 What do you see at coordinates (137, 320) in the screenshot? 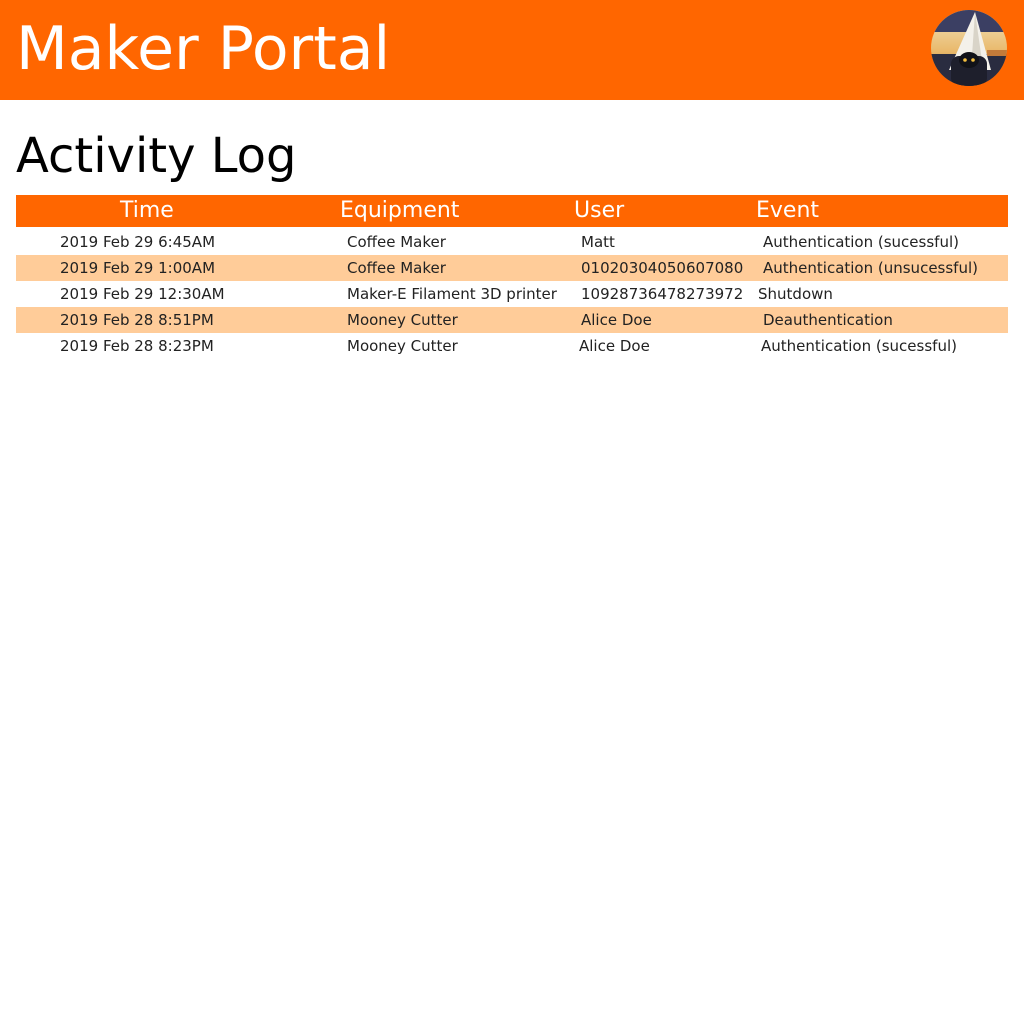
I see `cell-time: 2019 Feb 28 8:51PM` at bounding box center [137, 320].